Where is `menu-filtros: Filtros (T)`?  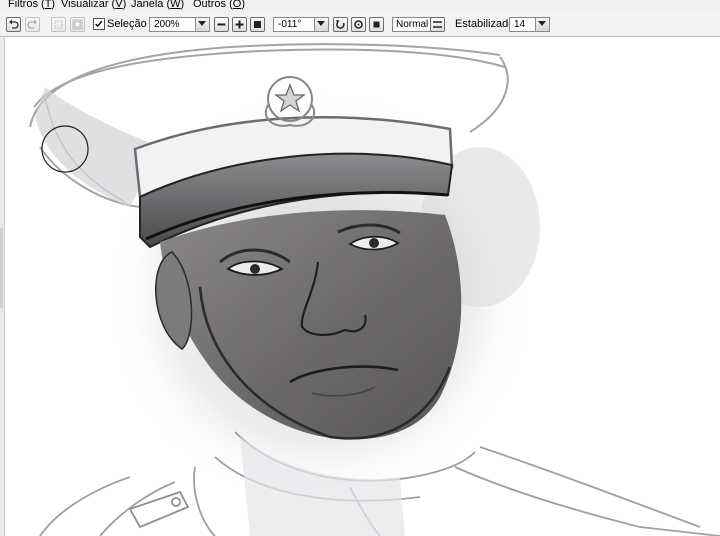 menu-filtros: Filtros (T) is located at coordinates (31, 5).